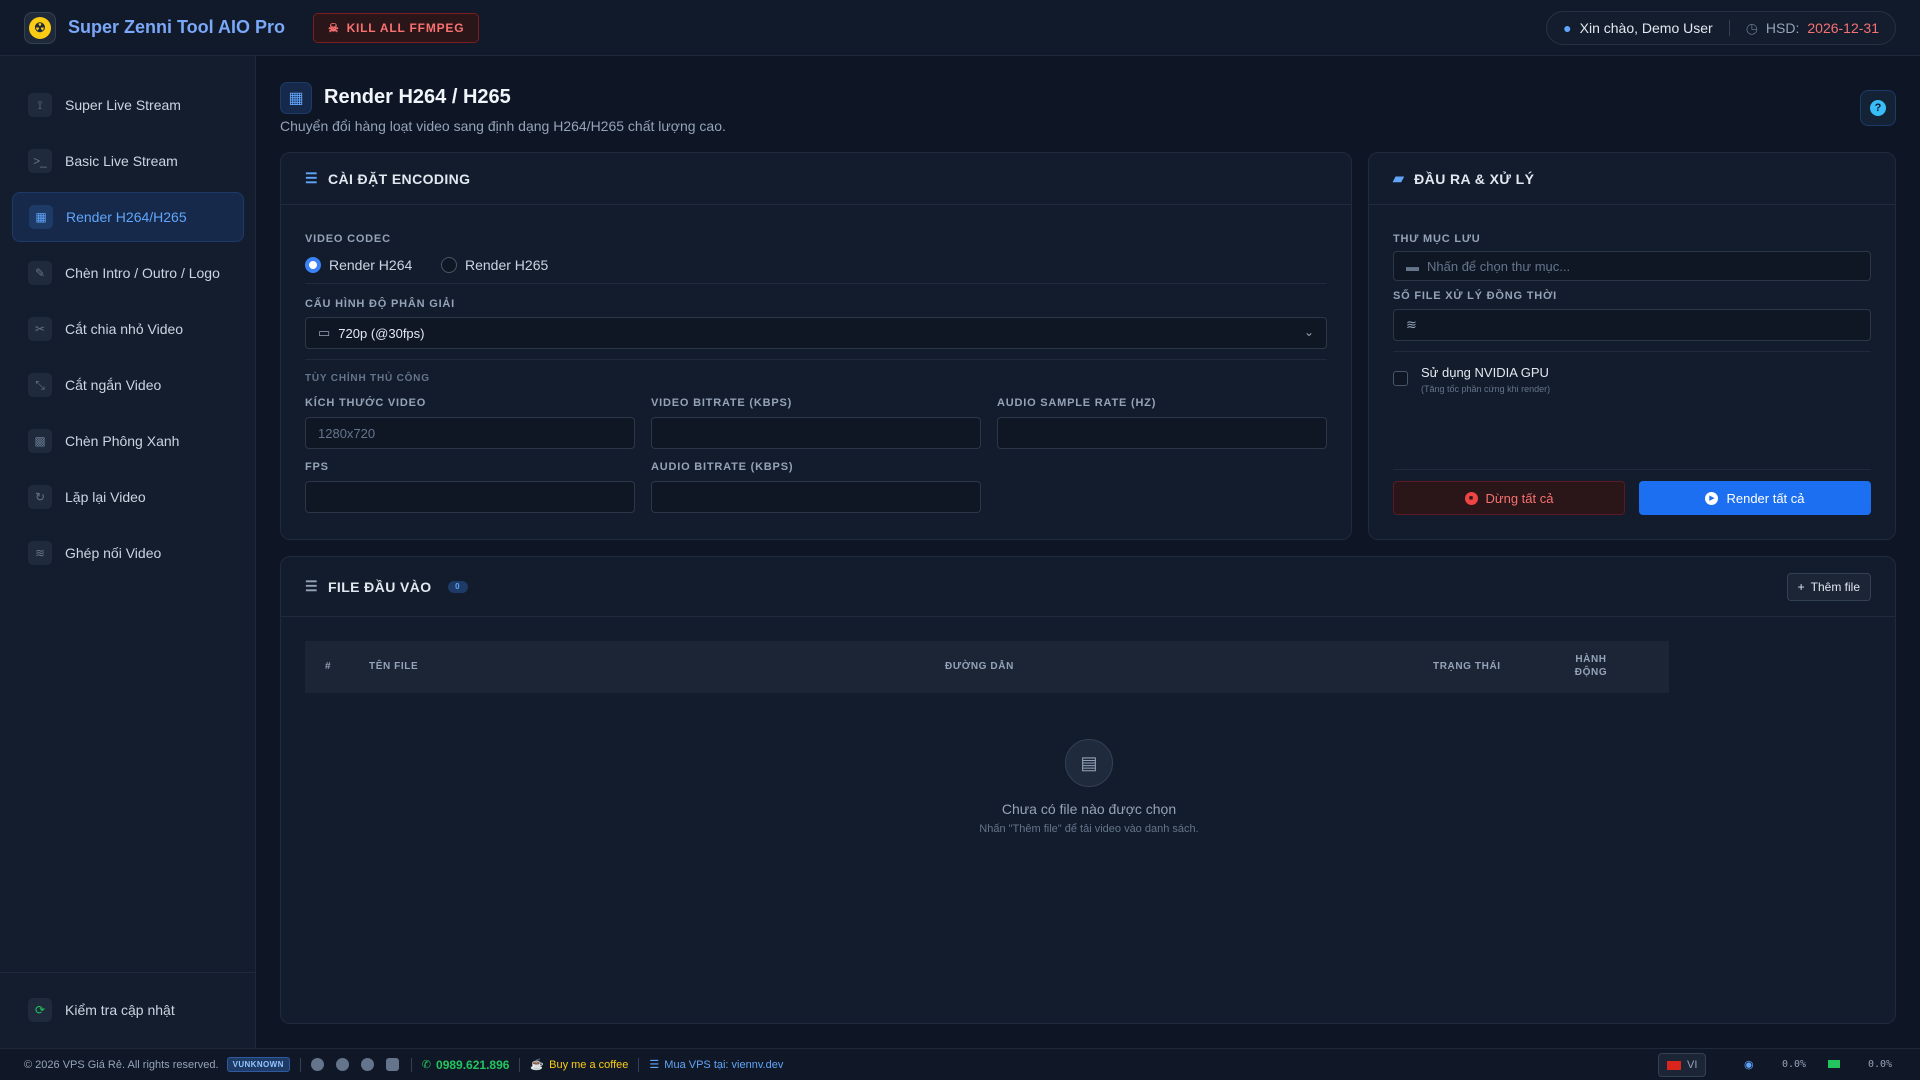 The width and height of the screenshot is (1920, 1080). I want to click on expiry-label: HSD:, so click(1782, 28).